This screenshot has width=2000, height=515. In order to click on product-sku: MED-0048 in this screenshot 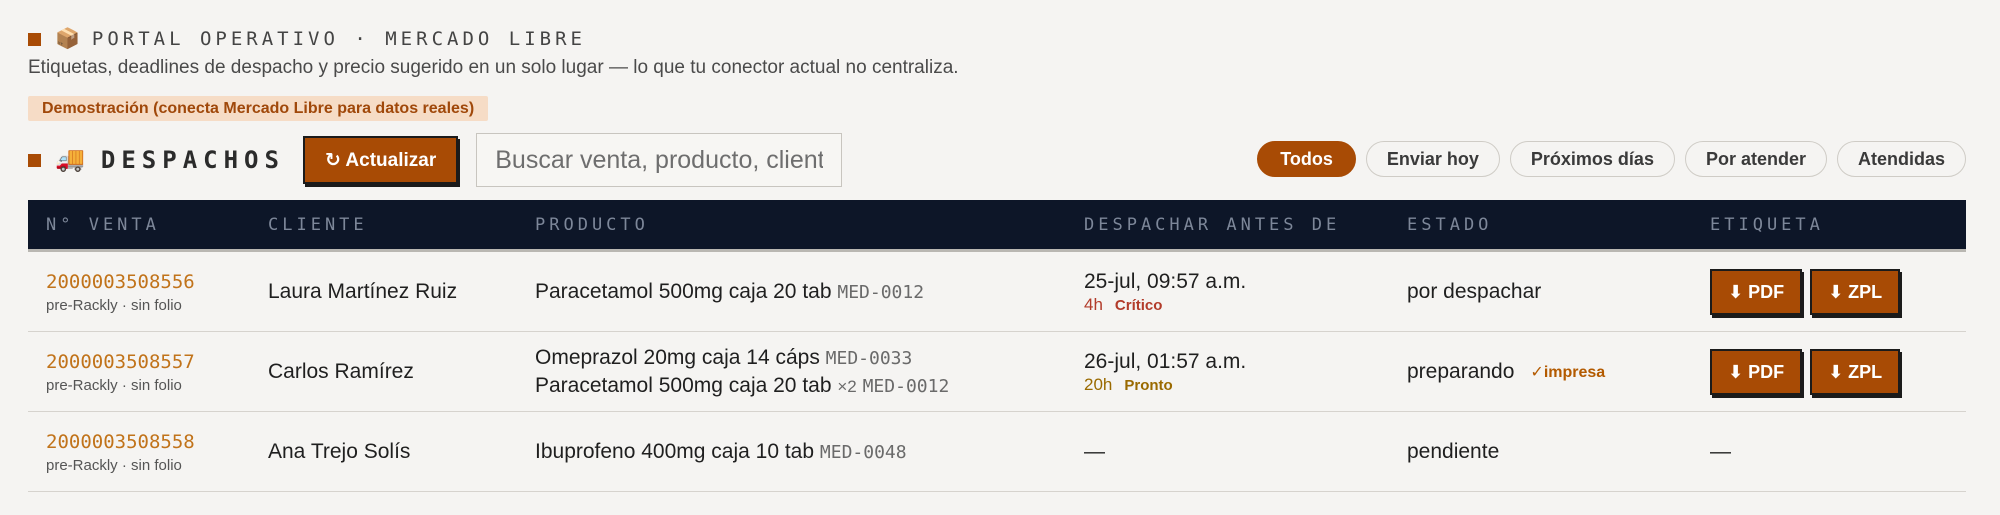, I will do `click(863, 452)`.